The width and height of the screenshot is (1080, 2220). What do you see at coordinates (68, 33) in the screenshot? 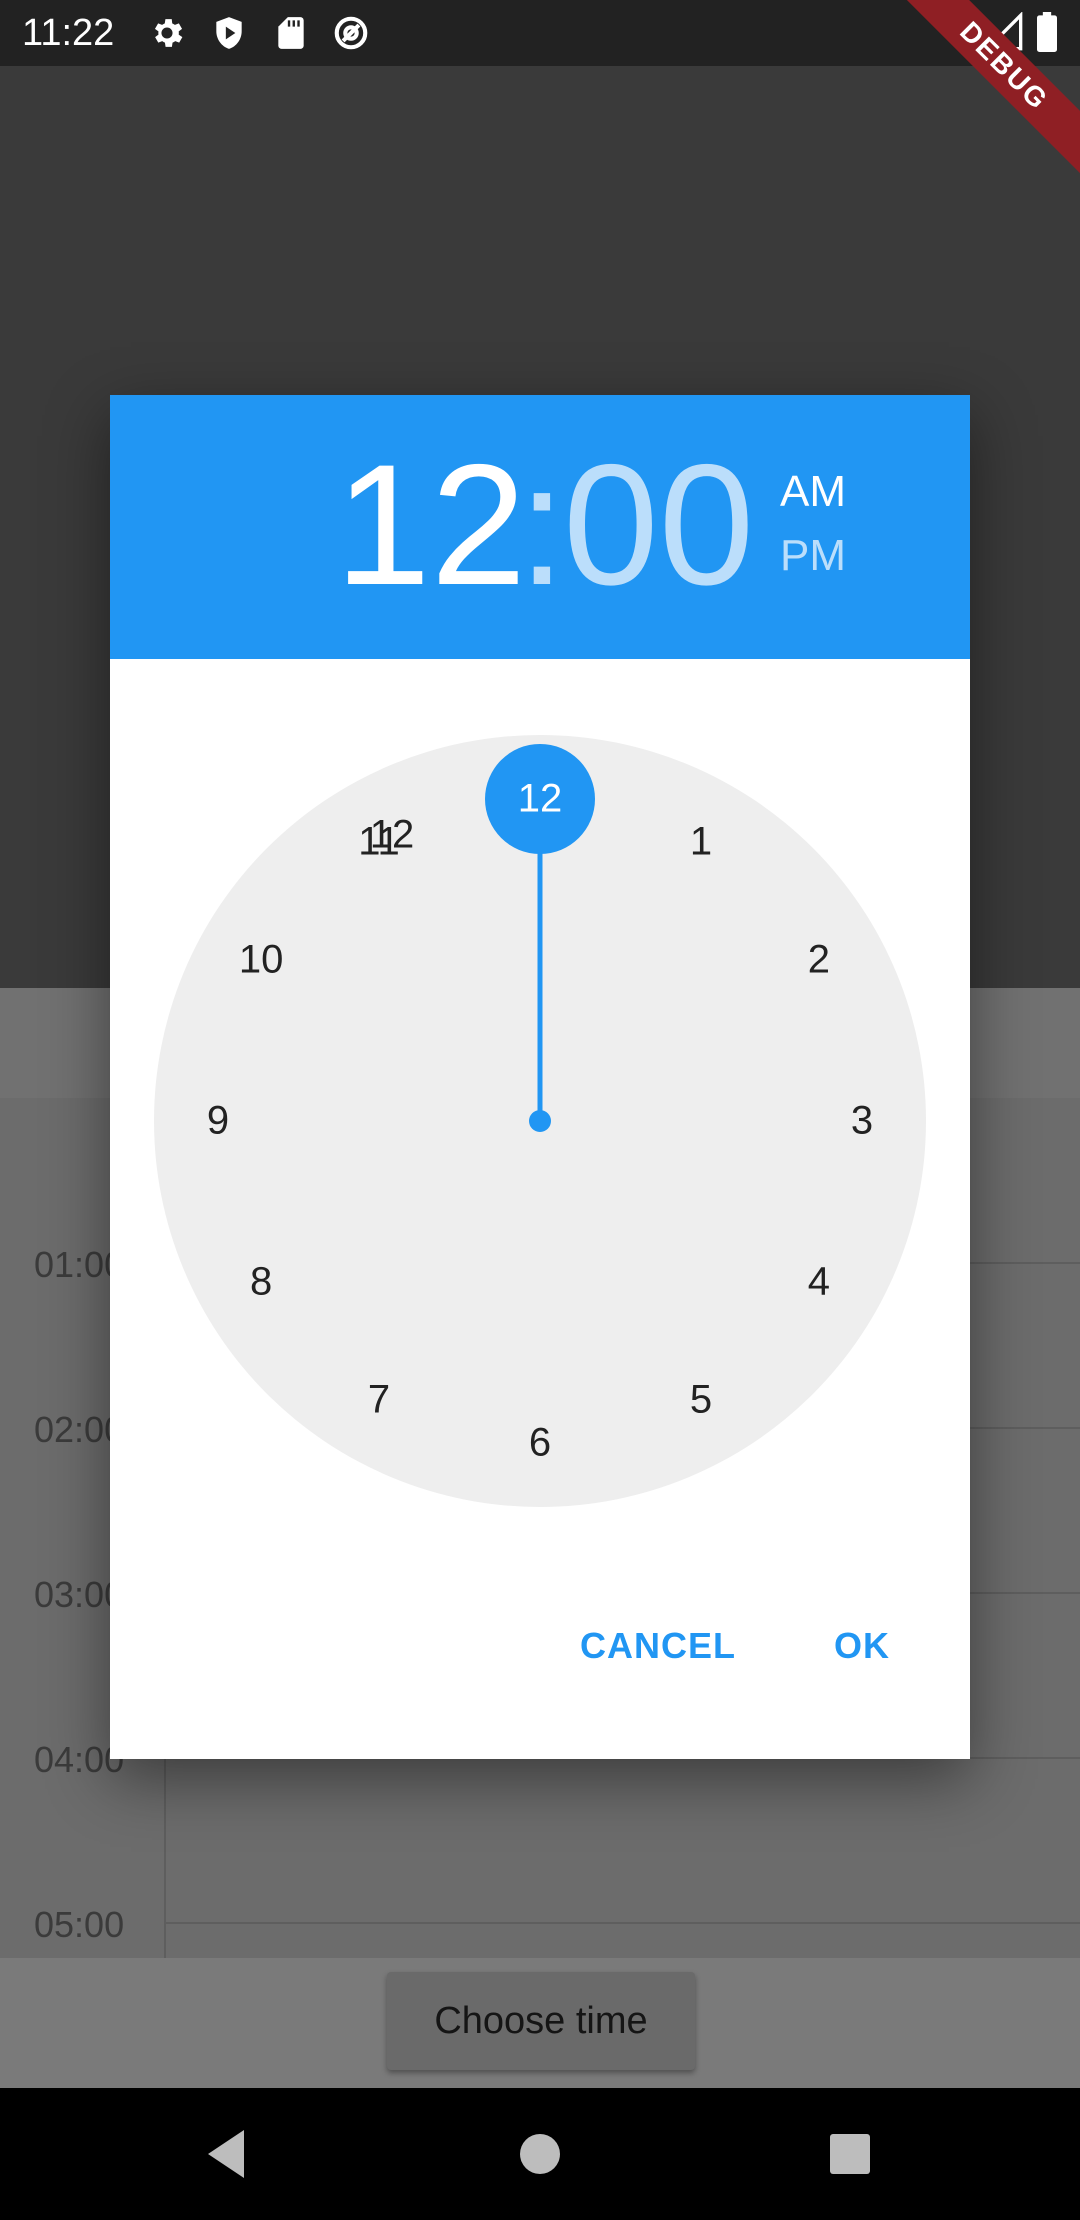
I see `status-time: 11:22` at bounding box center [68, 33].